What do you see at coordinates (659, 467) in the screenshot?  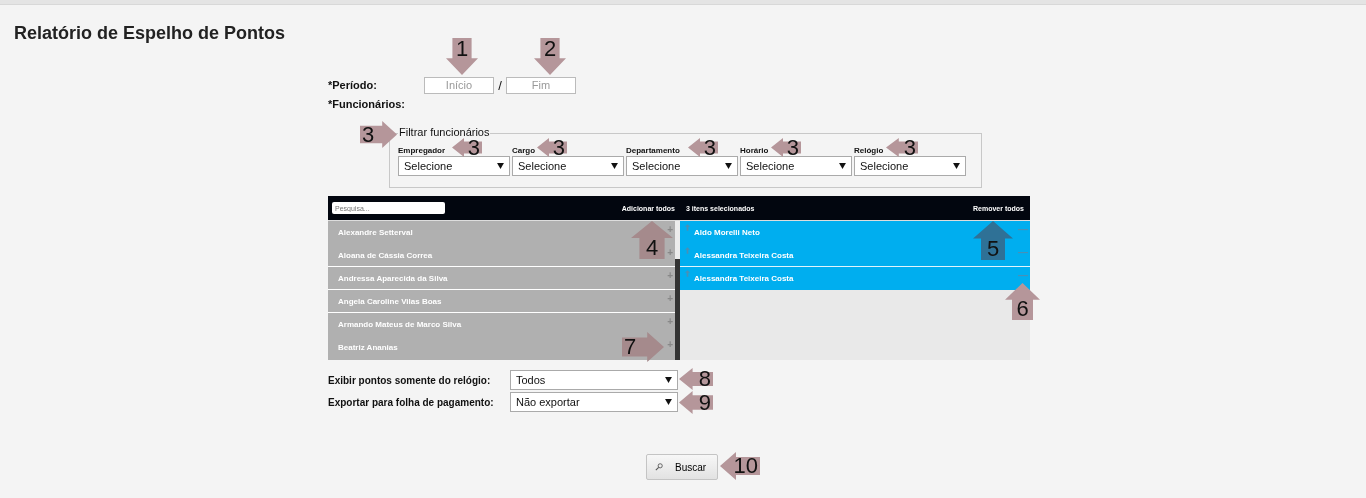 I see `search-icon` at bounding box center [659, 467].